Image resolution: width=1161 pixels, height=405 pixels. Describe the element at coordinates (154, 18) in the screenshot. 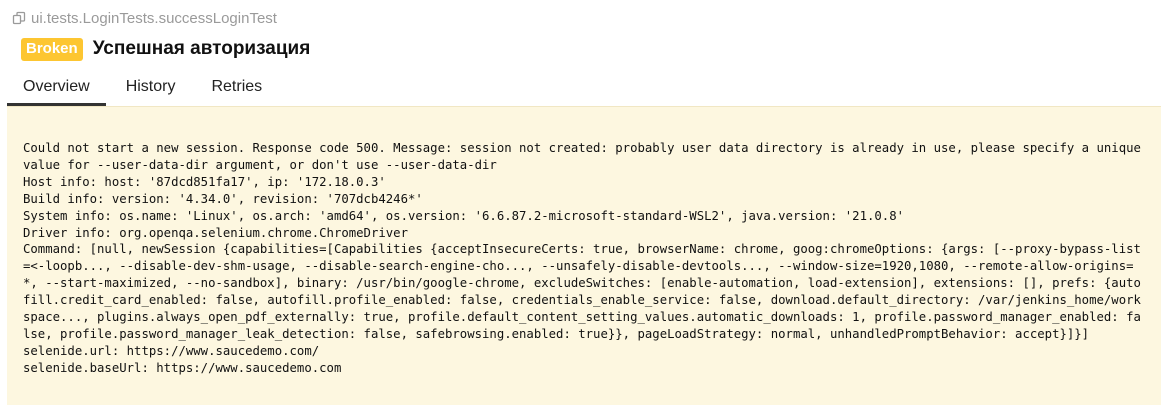

I see `test-full-name: ui.tests.LoginTests.successLoginTest` at that location.